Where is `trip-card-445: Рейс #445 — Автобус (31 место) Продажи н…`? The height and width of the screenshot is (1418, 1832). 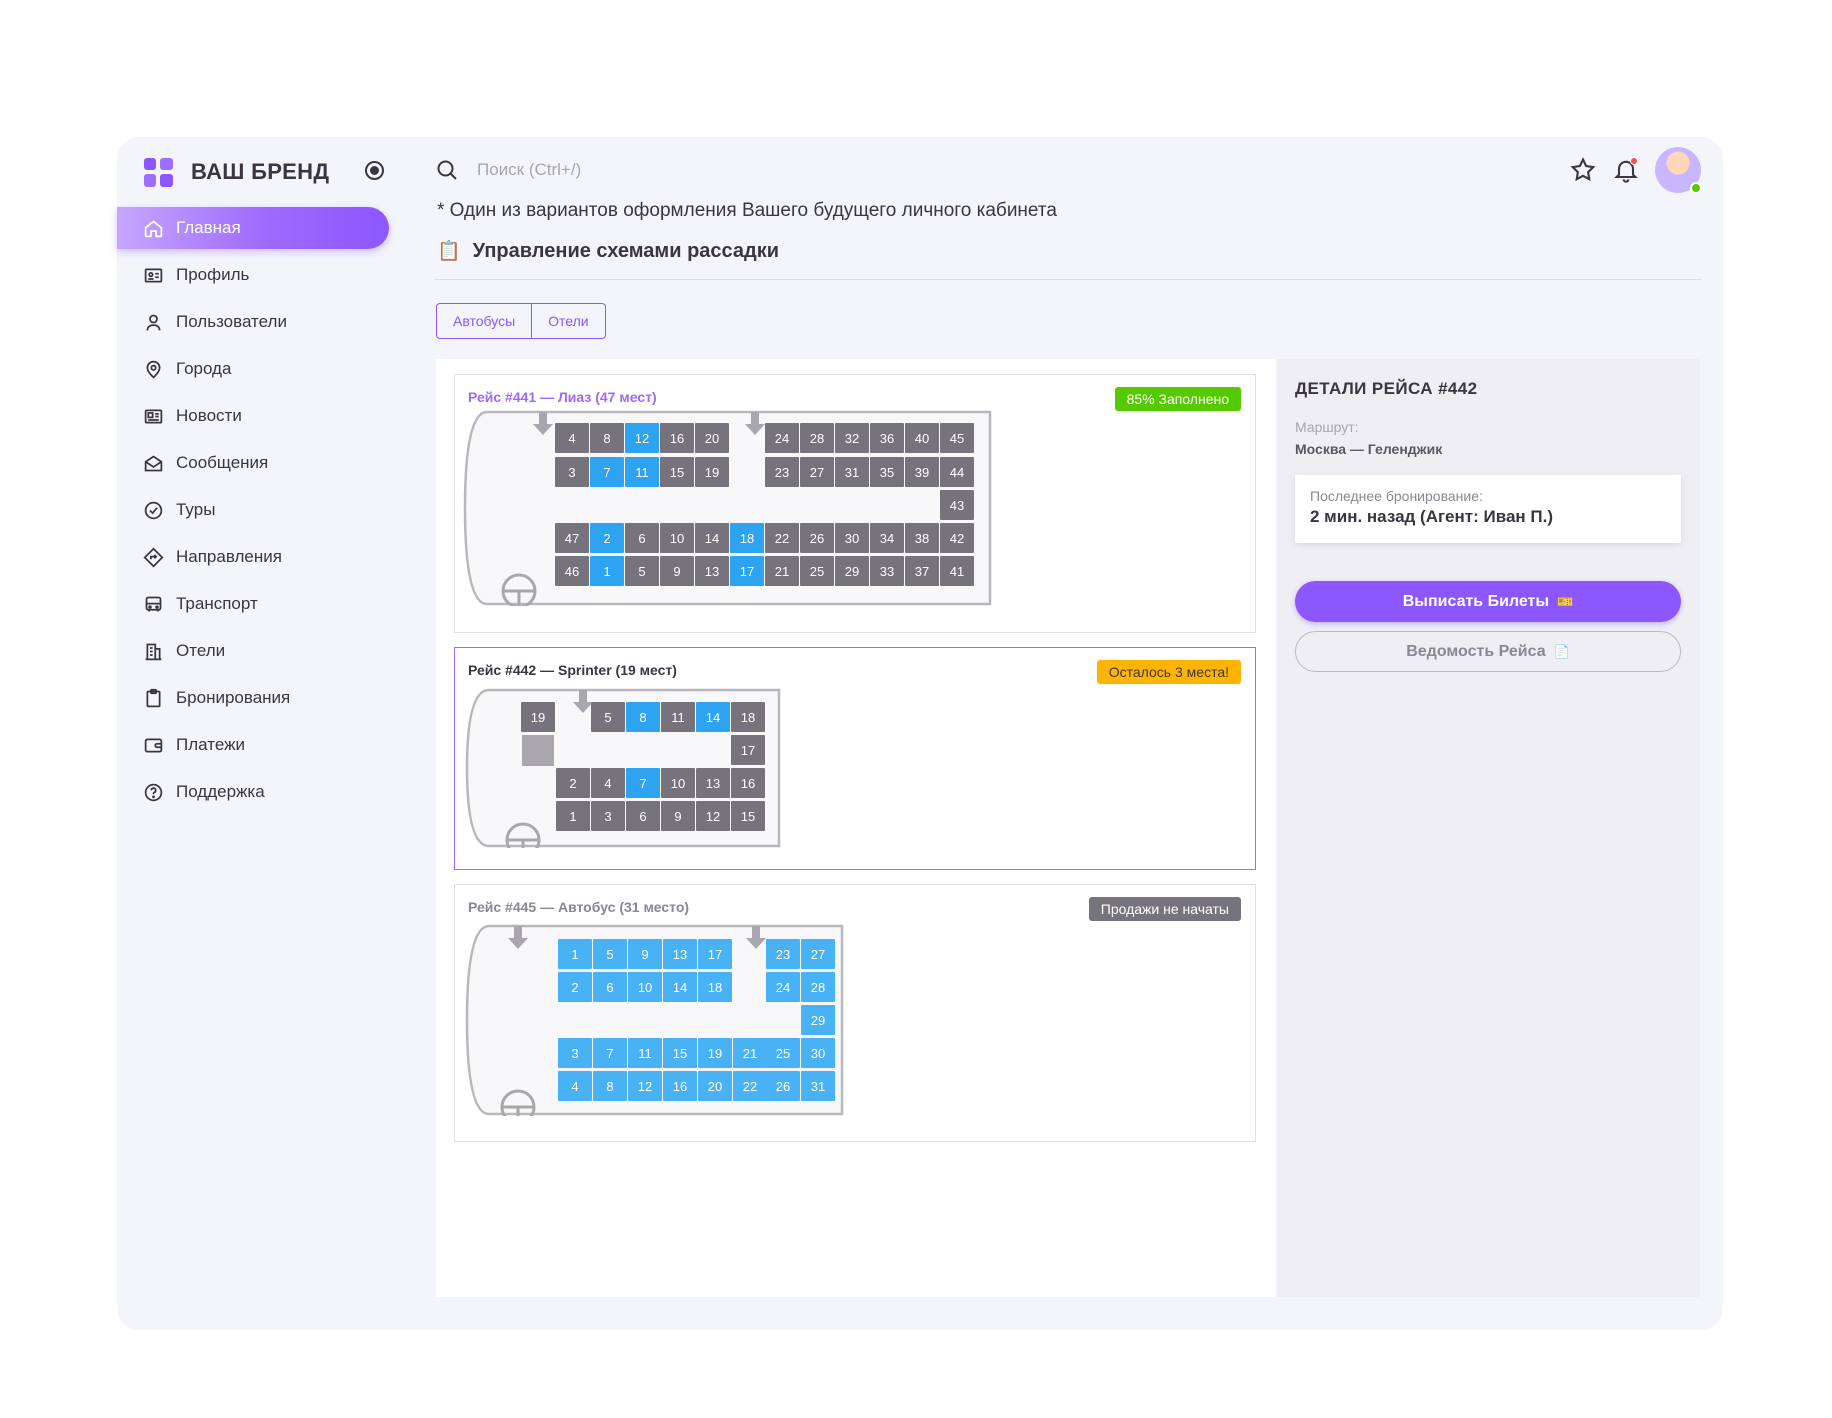 trip-card-445: Рейс #445 — Автобус (31 место) Продажи н… is located at coordinates (855, 1013).